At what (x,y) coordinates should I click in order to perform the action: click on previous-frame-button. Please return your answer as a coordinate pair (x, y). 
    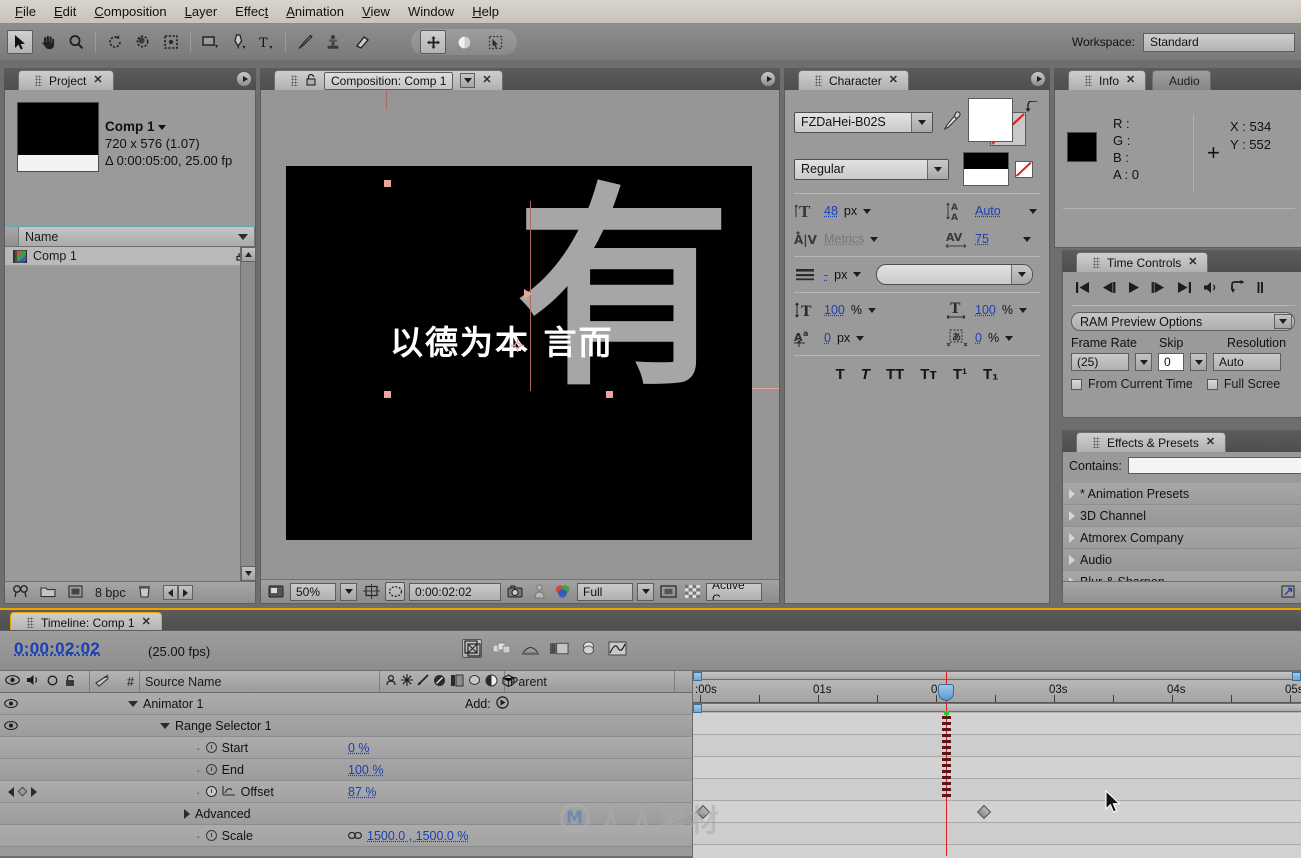
    Looking at the image, I should click on (1108, 289).